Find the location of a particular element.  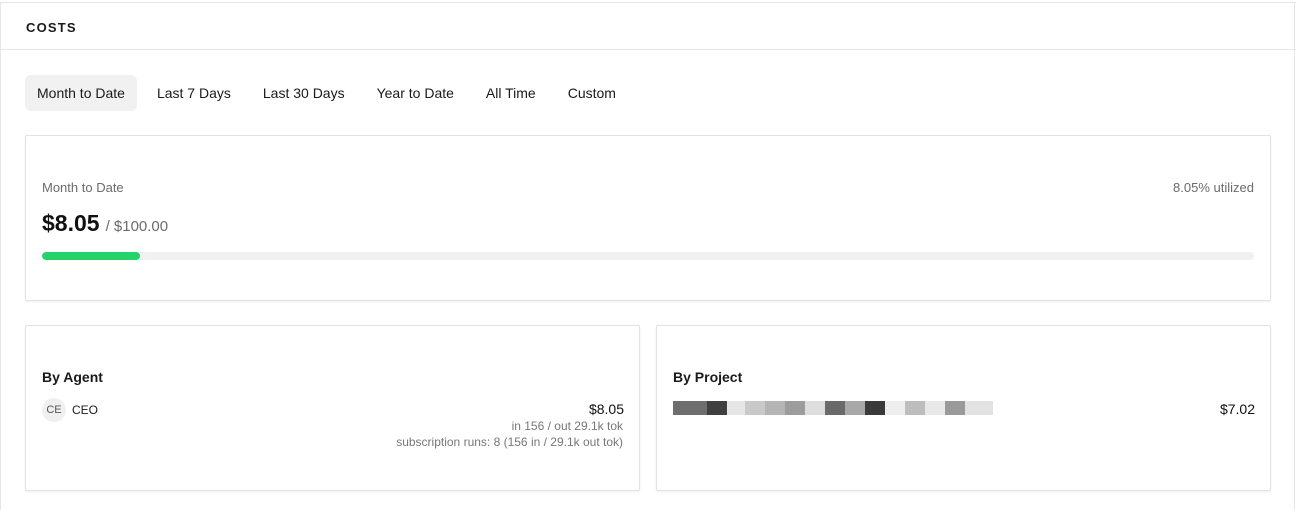

by-agent-title: By Agent is located at coordinates (72, 377).